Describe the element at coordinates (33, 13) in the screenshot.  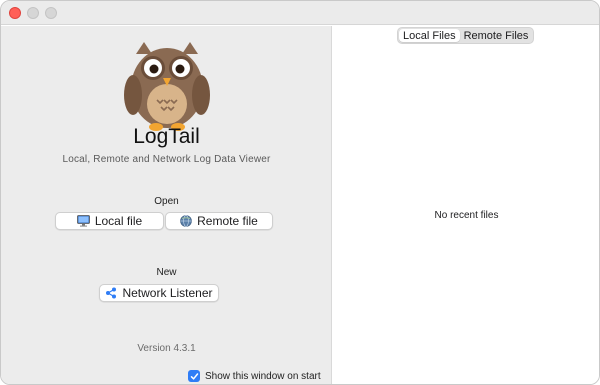
I see `minimize-window-button` at that location.